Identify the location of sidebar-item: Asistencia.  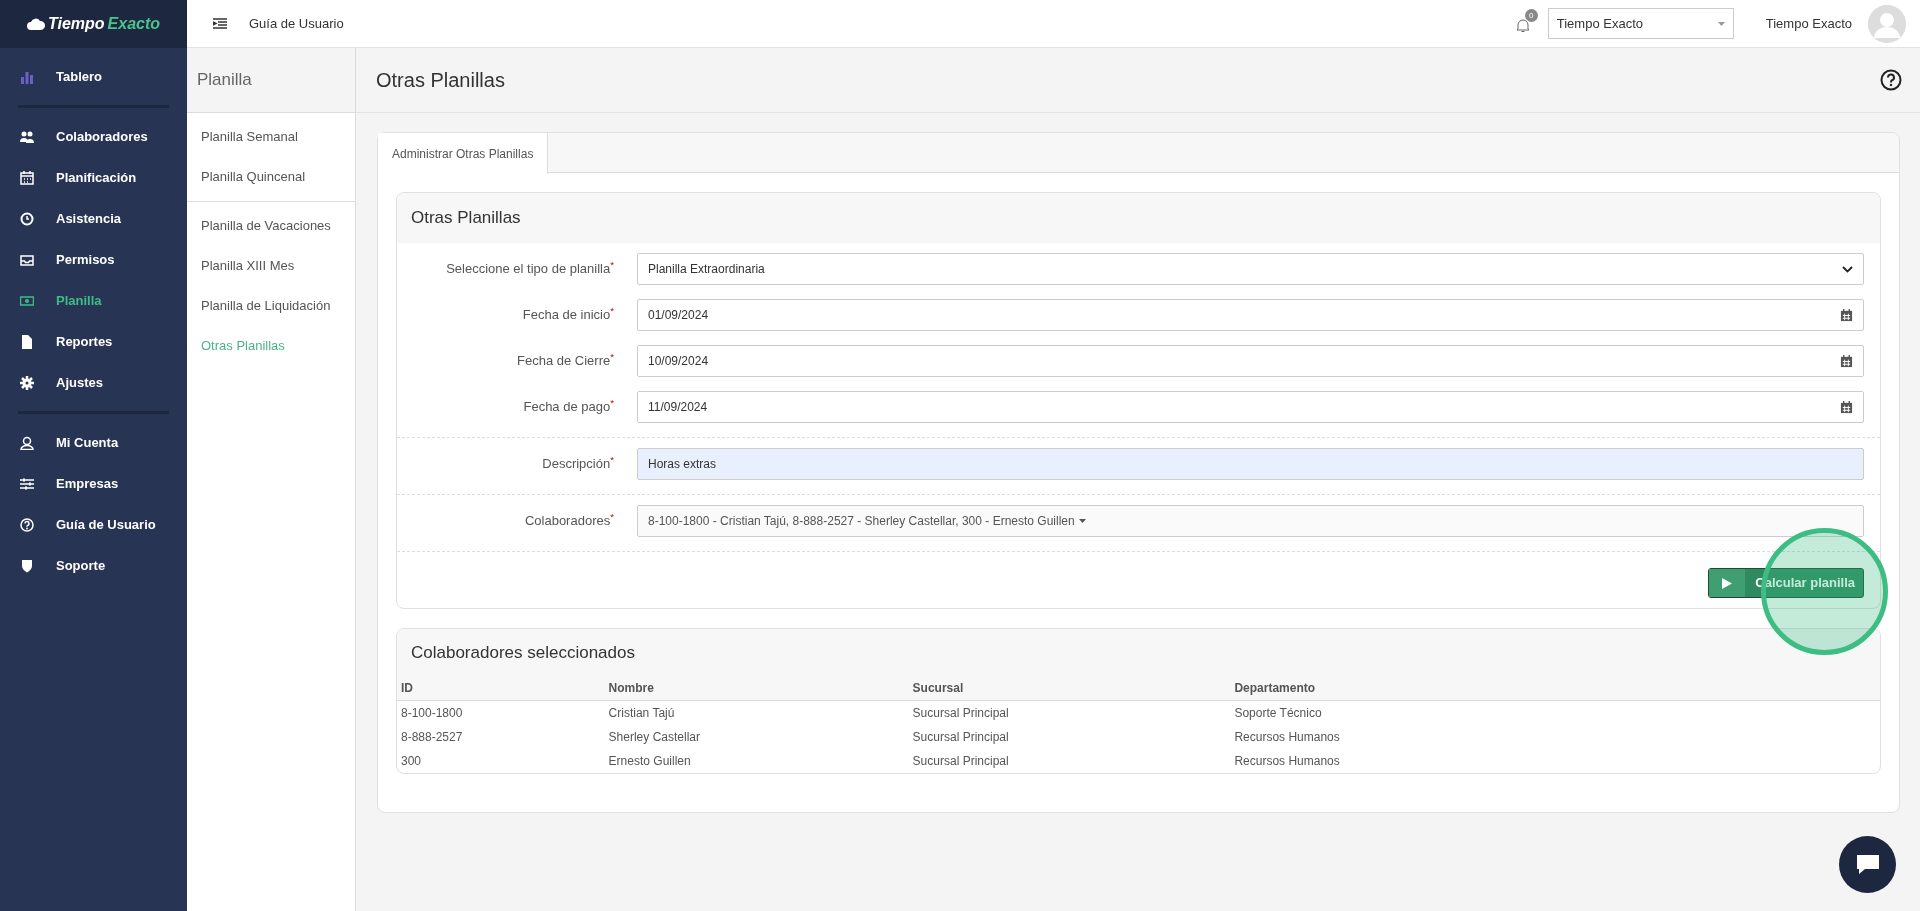
(93, 218).